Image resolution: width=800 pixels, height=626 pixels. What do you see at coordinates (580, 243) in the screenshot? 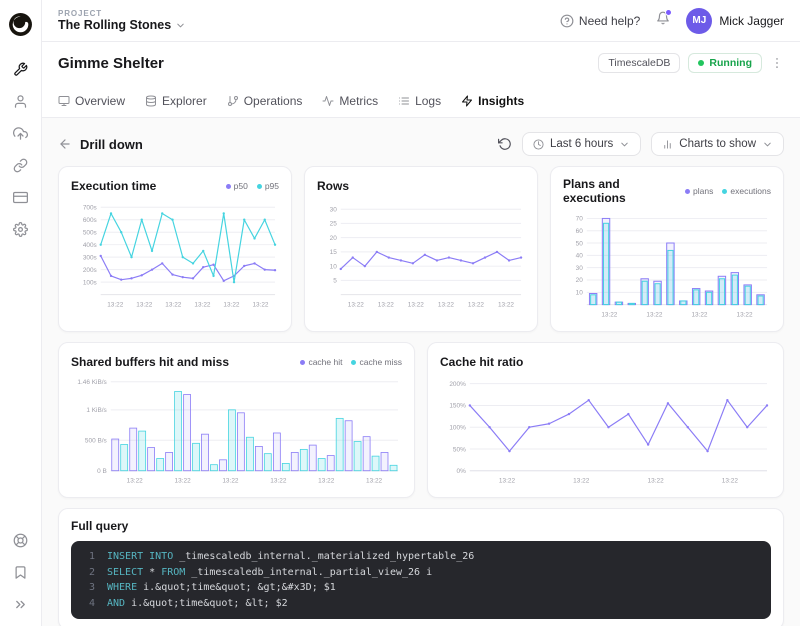
I see `svg-text: 50` at bounding box center [580, 243].